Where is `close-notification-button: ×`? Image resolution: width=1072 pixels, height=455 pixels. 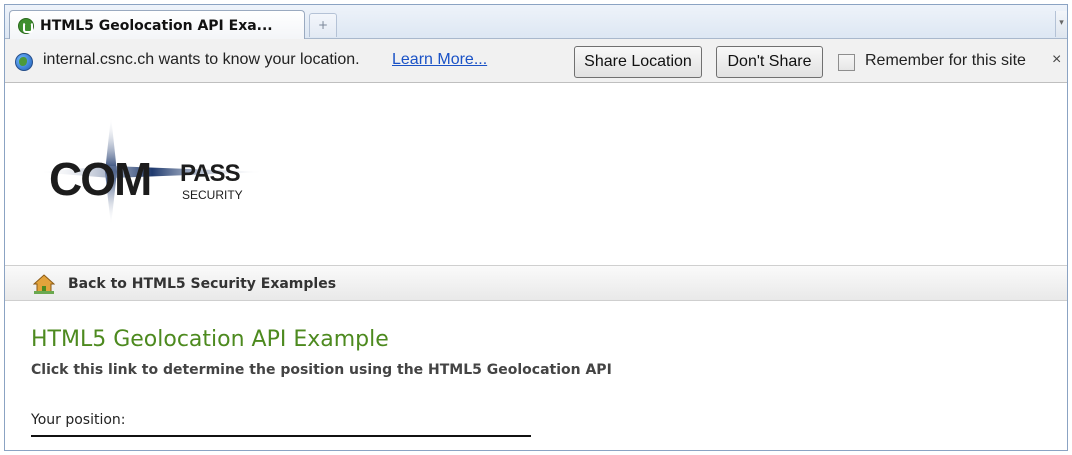
close-notification-button: × is located at coordinates (1056, 60).